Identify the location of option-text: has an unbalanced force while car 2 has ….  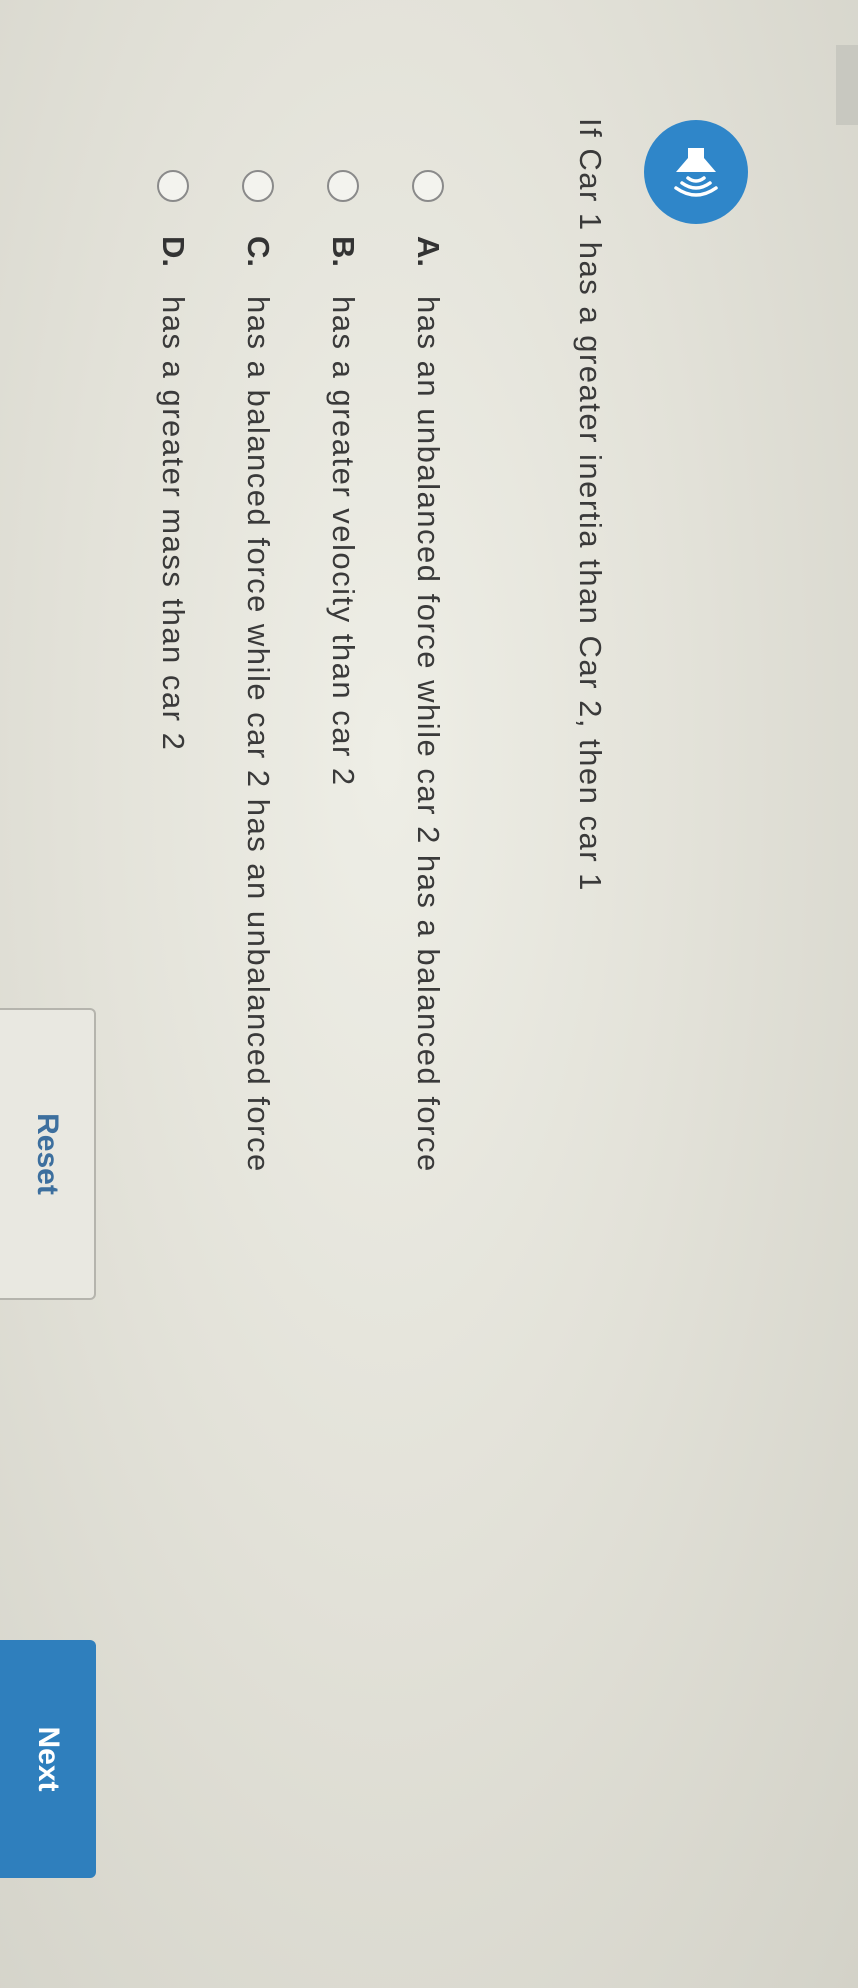
(428, 734).